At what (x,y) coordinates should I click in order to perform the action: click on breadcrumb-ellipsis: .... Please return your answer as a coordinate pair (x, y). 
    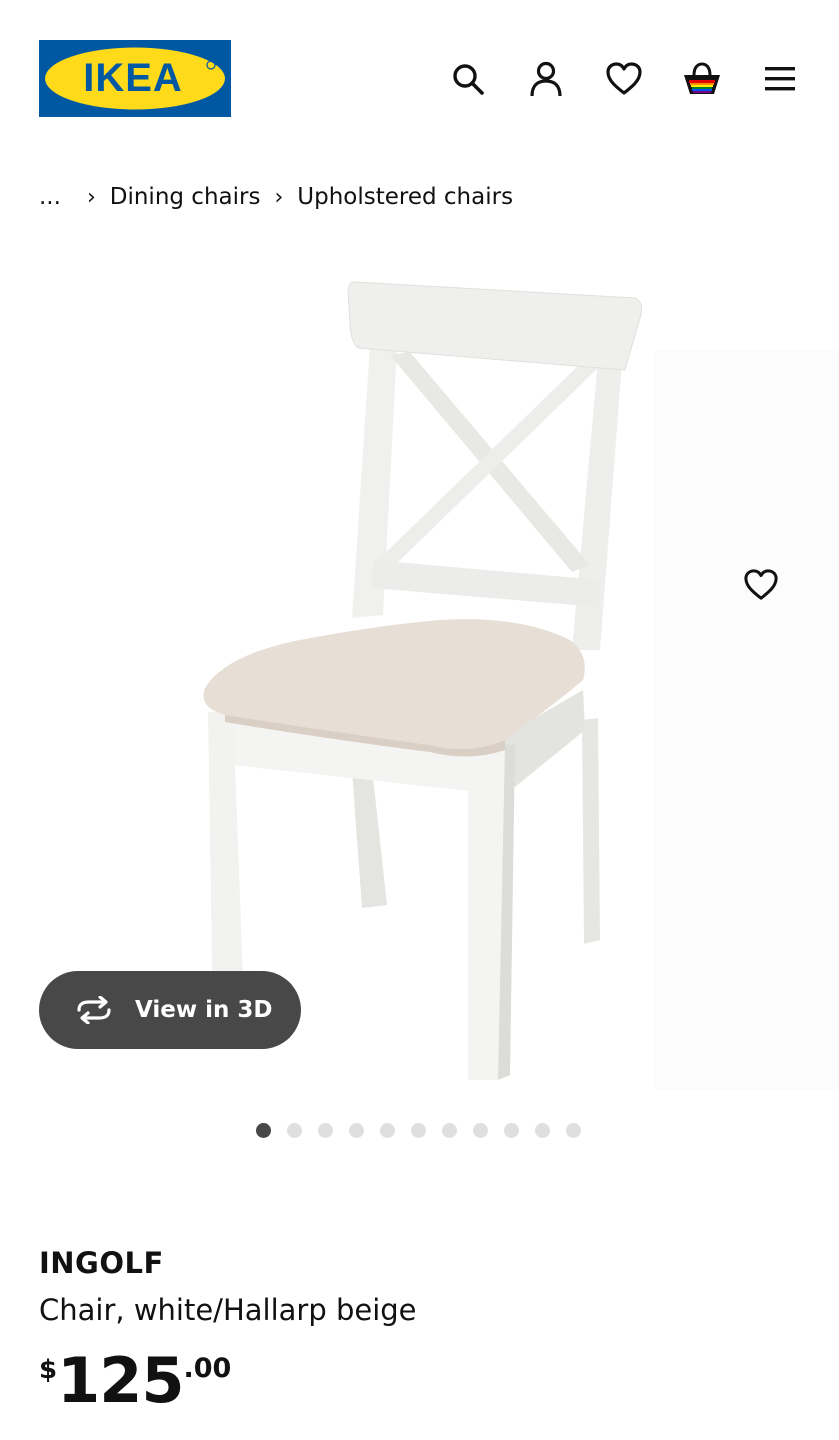
    Looking at the image, I should click on (50, 197).